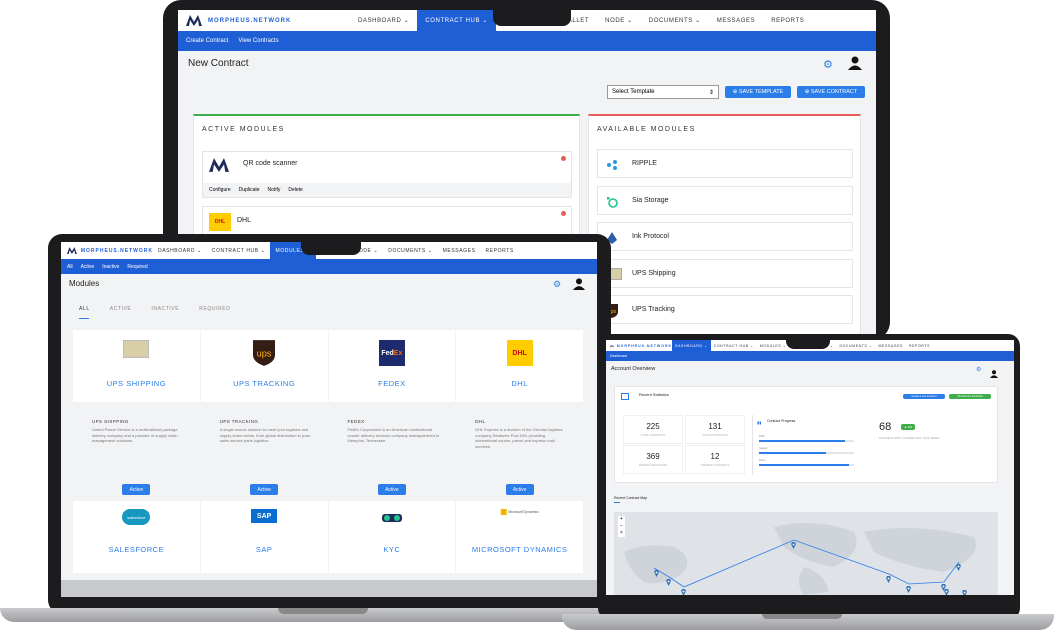 This screenshot has height=636, width=1054. What do you see at coordinates (121, 309) in the screenshot?
I see `tab-active: ACTIVE` at bounding box center [121, 309].